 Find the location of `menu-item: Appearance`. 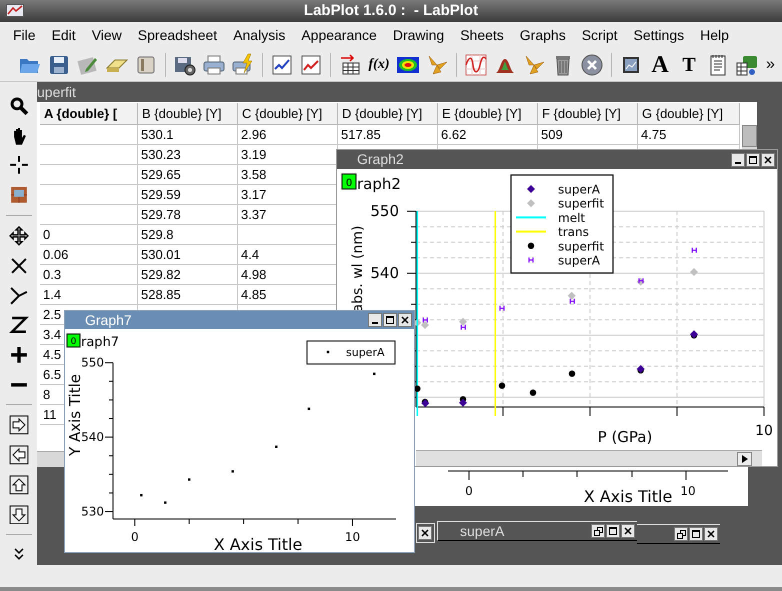

menu-item: Appearance is located at coordinates (339, 35).